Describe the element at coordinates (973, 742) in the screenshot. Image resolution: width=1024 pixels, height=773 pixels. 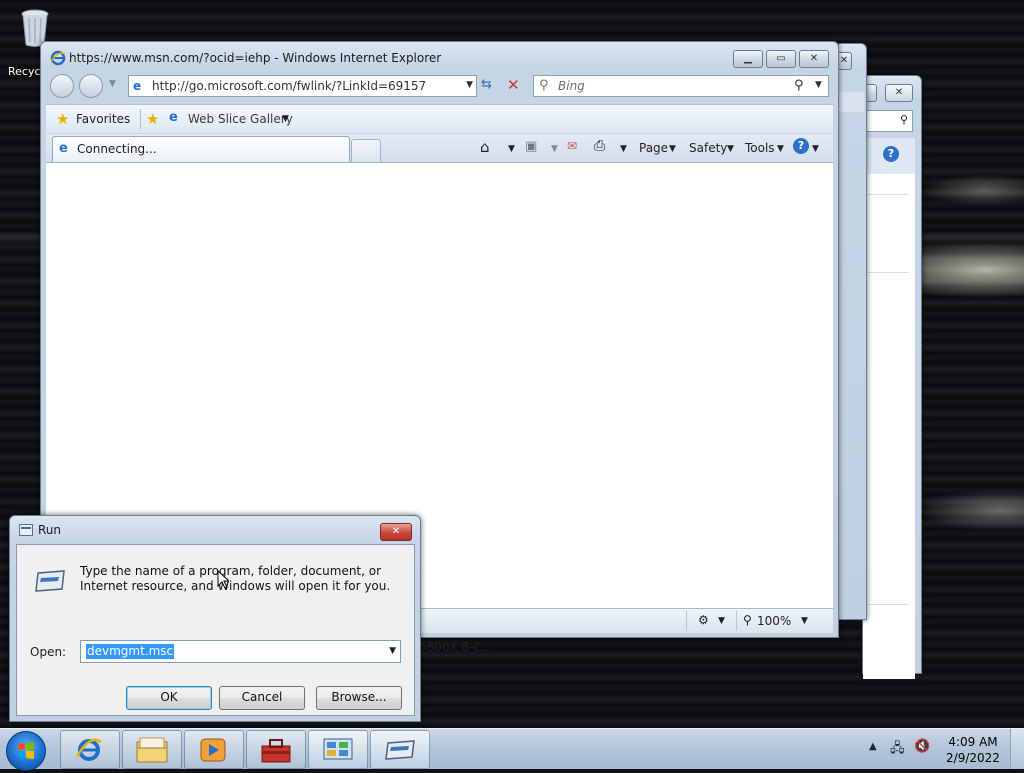
I see `clock-time: 4:09 AM` at that location.